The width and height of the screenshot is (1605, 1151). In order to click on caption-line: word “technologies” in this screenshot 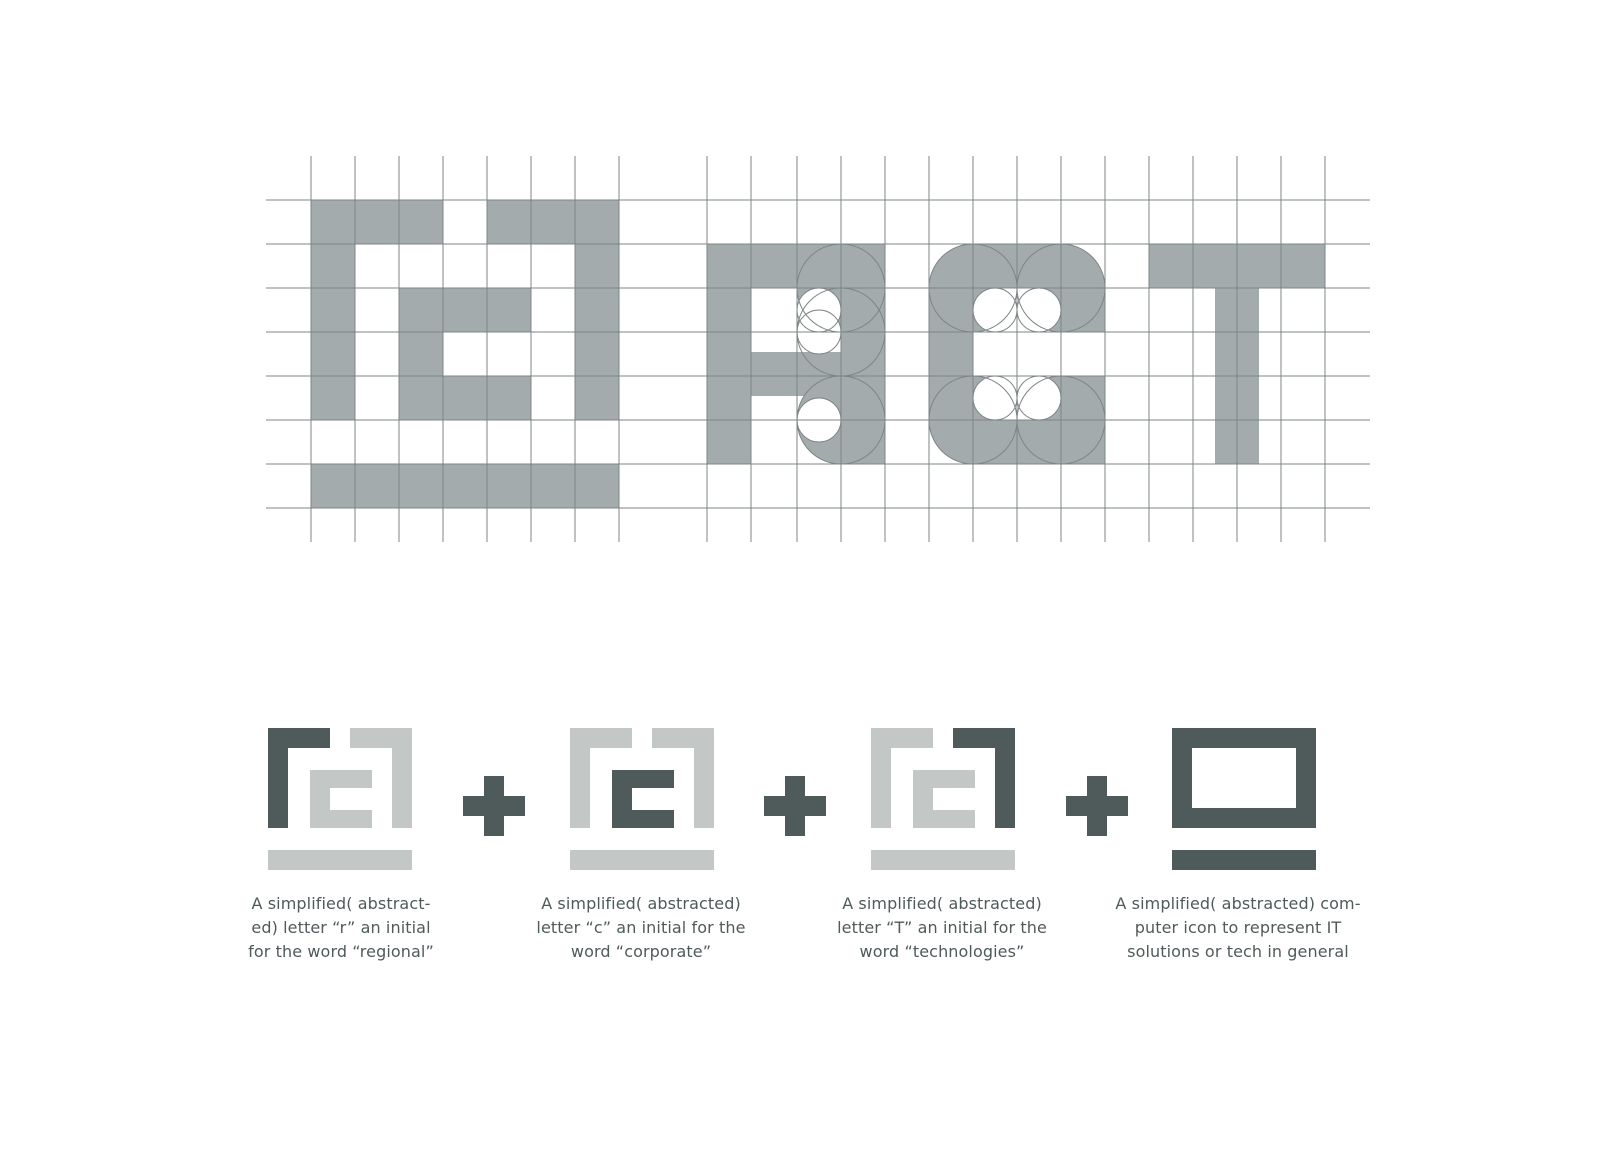, I will do `click(942, 951)`.